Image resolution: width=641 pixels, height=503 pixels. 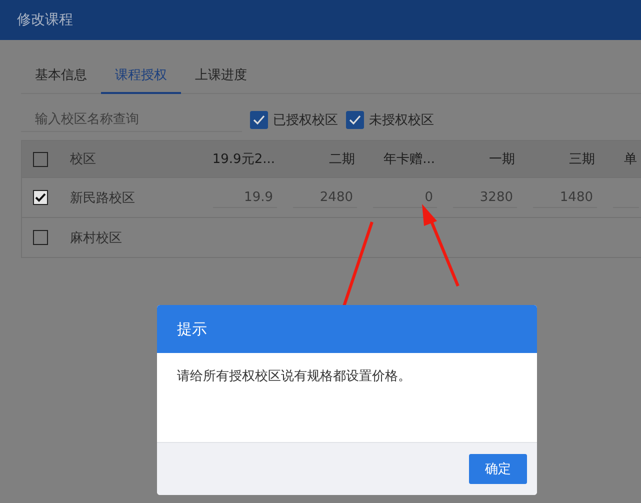 What do you see at coordinates (630, 159) in the screenshot?
I see `column-header: 单` at bounding box center [630, 159].